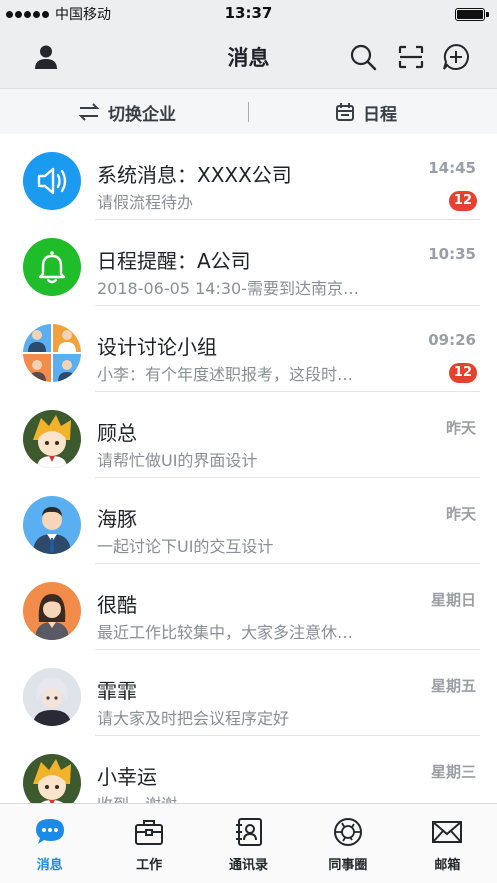 Image resolution: width=497 pixels, height=883 pixels. I want to click on message-title: 小幸运, so click(127, 777).